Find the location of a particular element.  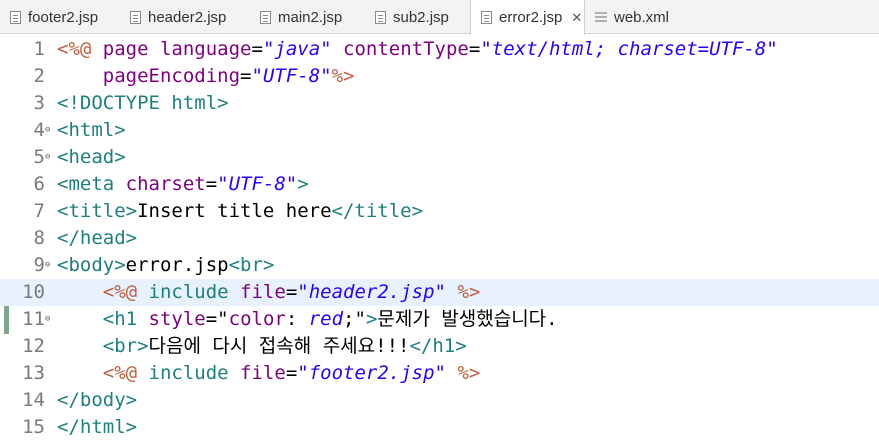

code-token: html is located at coordinates (194, 103).